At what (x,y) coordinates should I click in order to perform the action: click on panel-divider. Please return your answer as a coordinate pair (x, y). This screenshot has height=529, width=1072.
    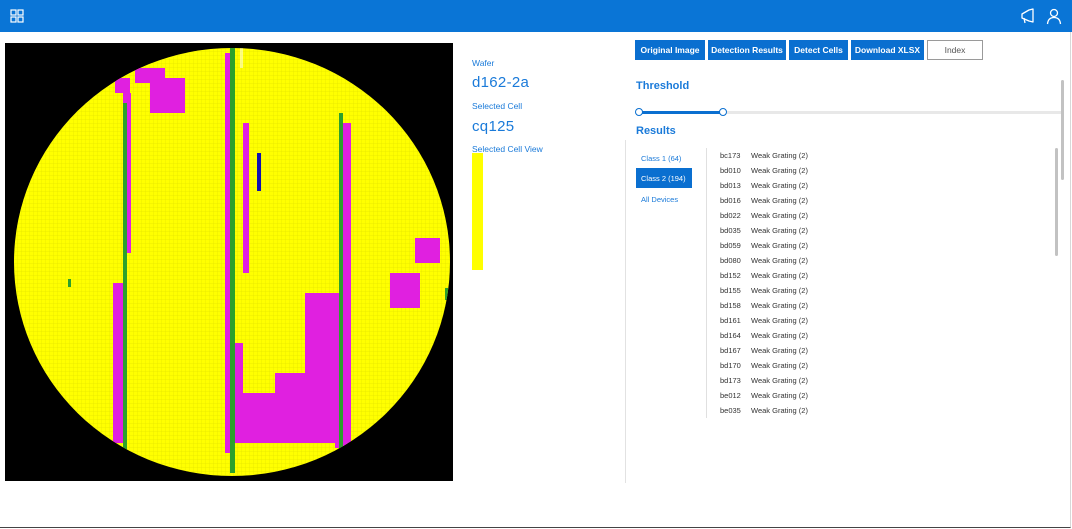
    Looking at the image, I should click on (625, 311).